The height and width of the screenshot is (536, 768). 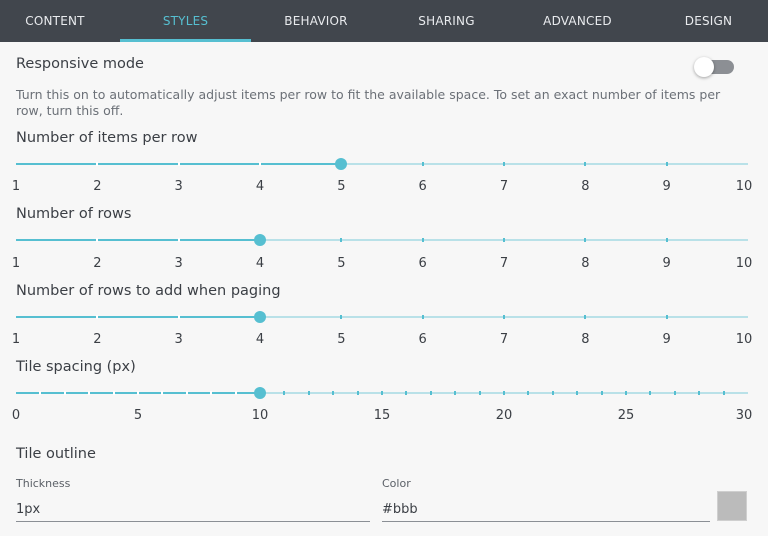 I want to click on slider-tick-label: 4, so click(x=260, y=339).